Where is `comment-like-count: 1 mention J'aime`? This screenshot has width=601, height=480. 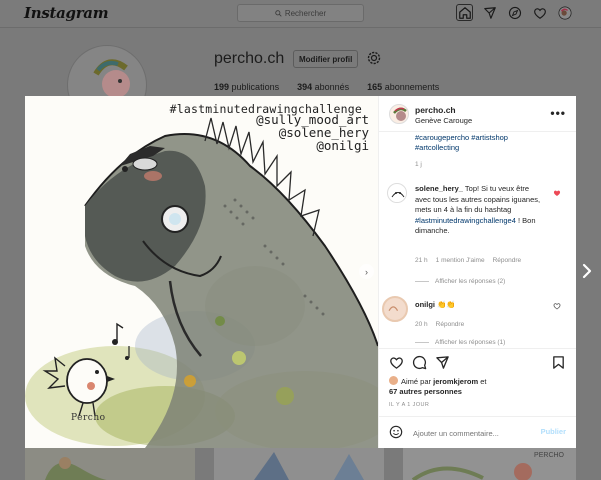 comment-like-count: 1 mention J'aime is located at coordinates (460, 260).